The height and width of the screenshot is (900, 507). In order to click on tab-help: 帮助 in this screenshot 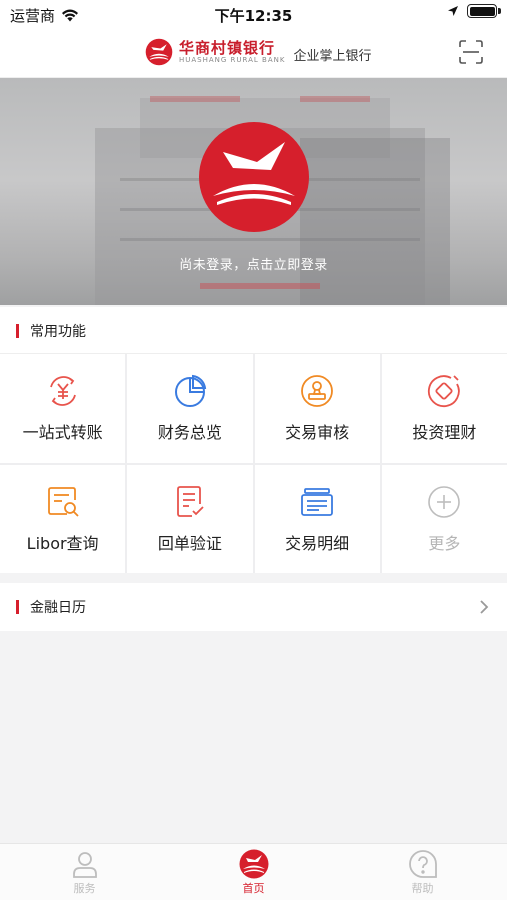, I will do `click(422, 872)`.